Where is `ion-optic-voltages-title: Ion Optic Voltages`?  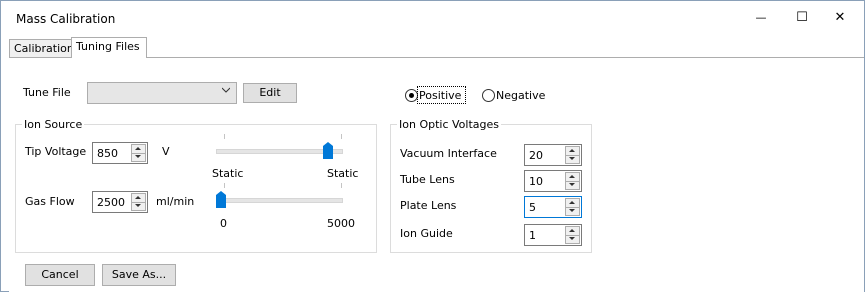
ion-optic-voltages-title: Ion Optic Voltages is located at coordinates (449, 124).